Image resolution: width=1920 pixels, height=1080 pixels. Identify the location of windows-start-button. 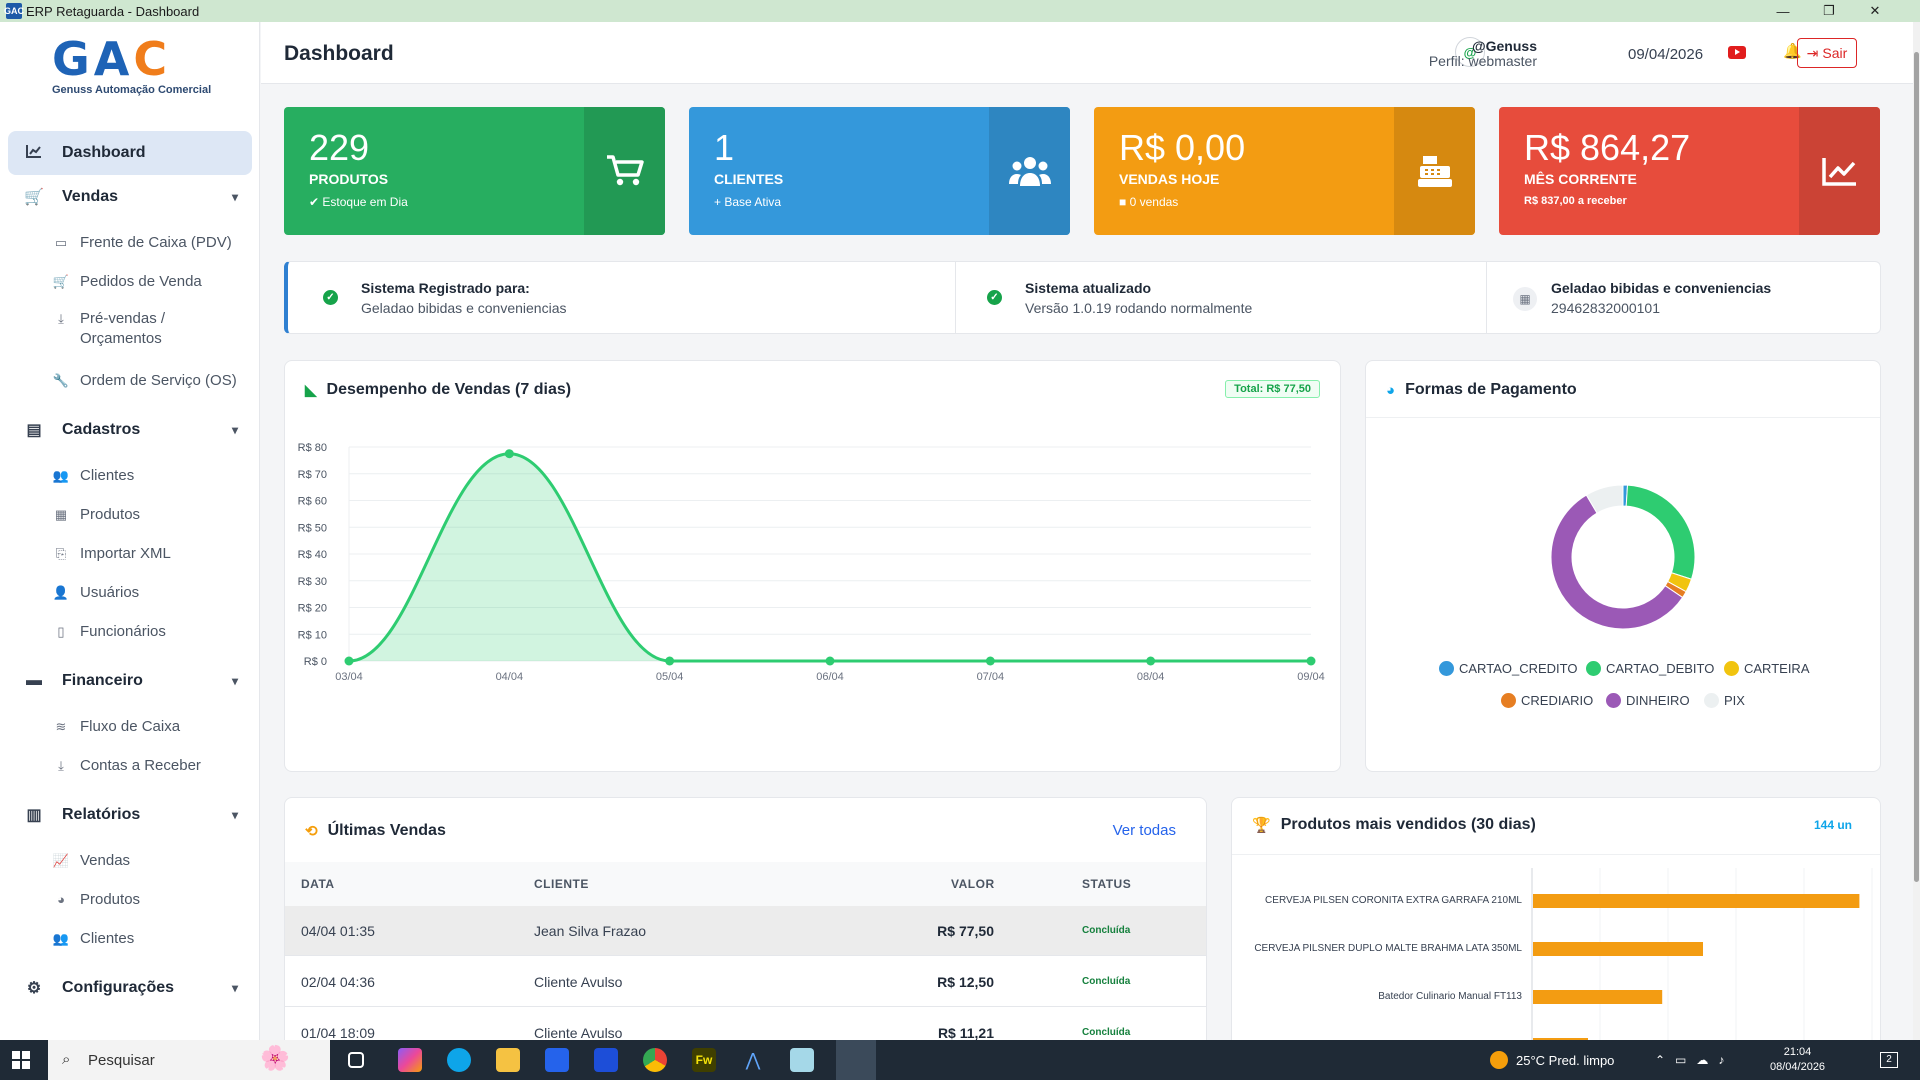
(21, 1060).